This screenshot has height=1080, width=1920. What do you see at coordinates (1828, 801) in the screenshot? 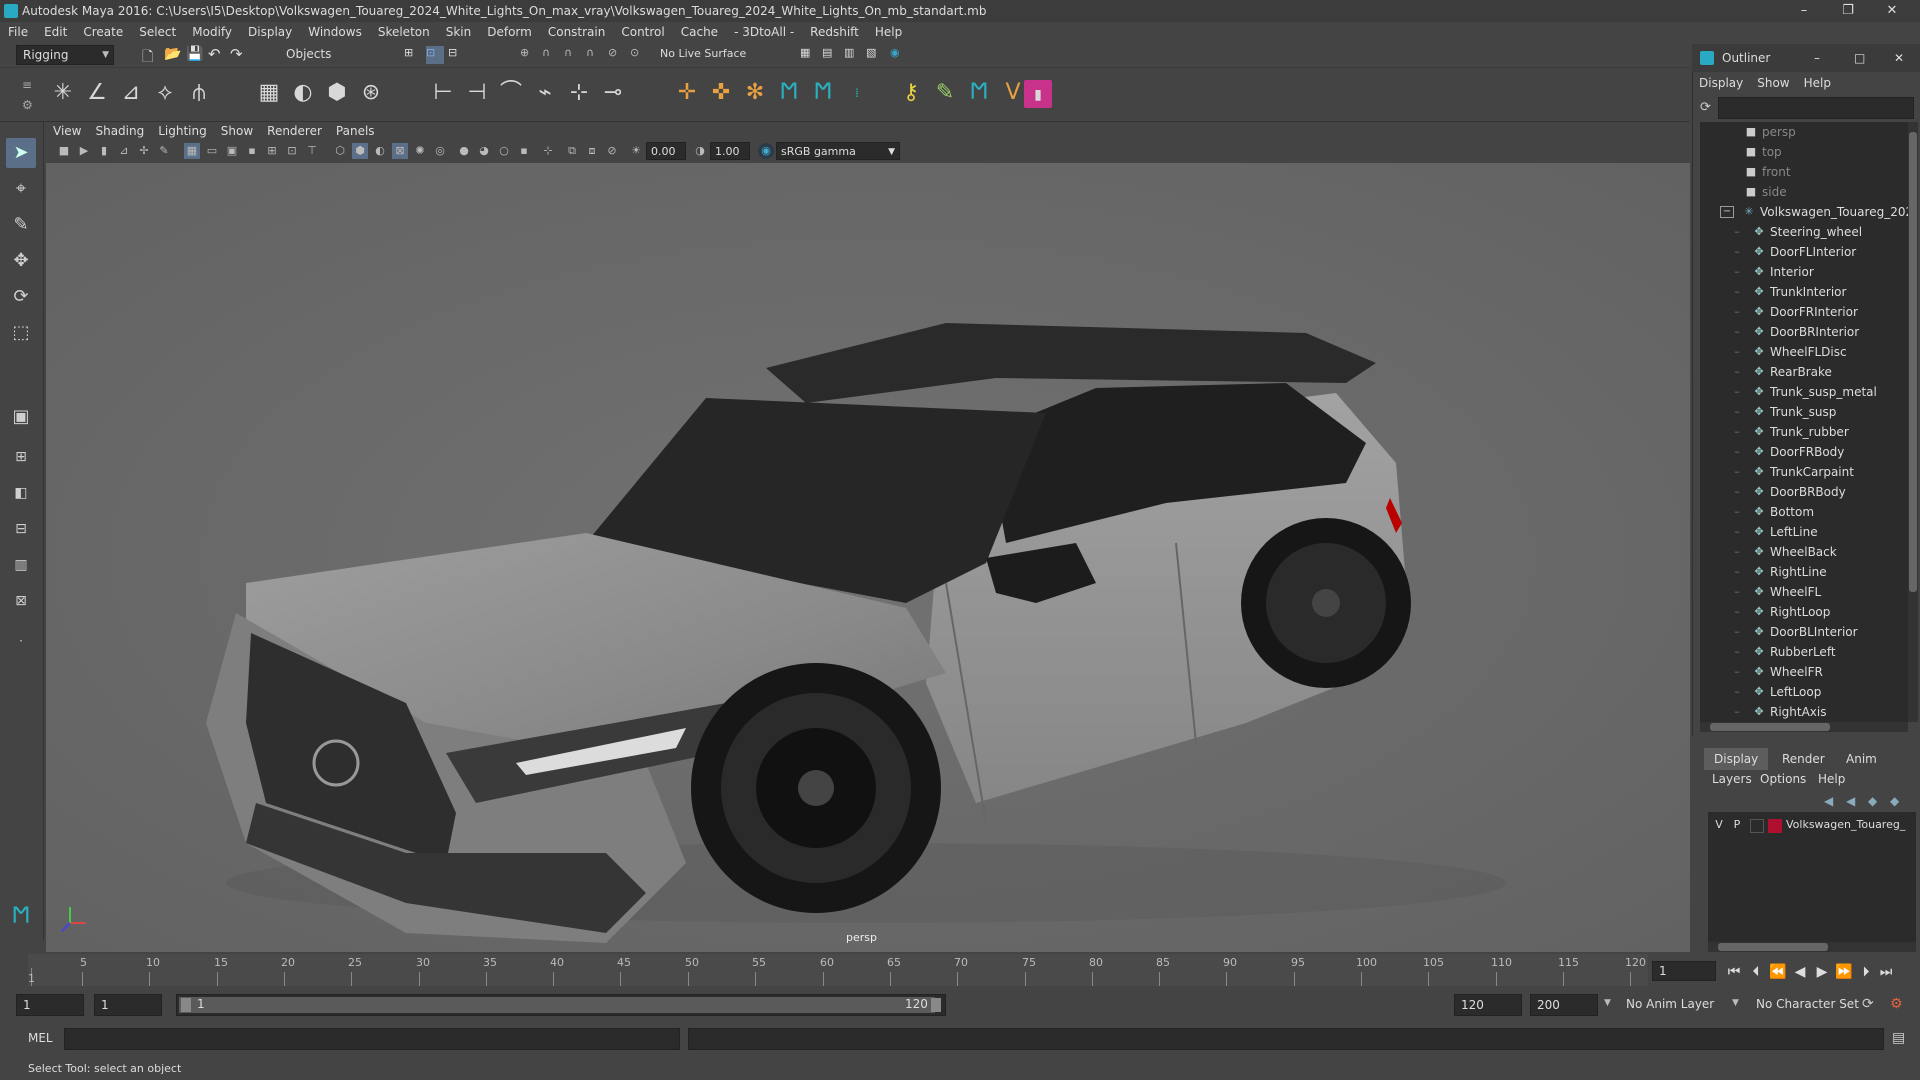
I see `move-layer-up-icon: ◀` at bounding box center [1828, 801].